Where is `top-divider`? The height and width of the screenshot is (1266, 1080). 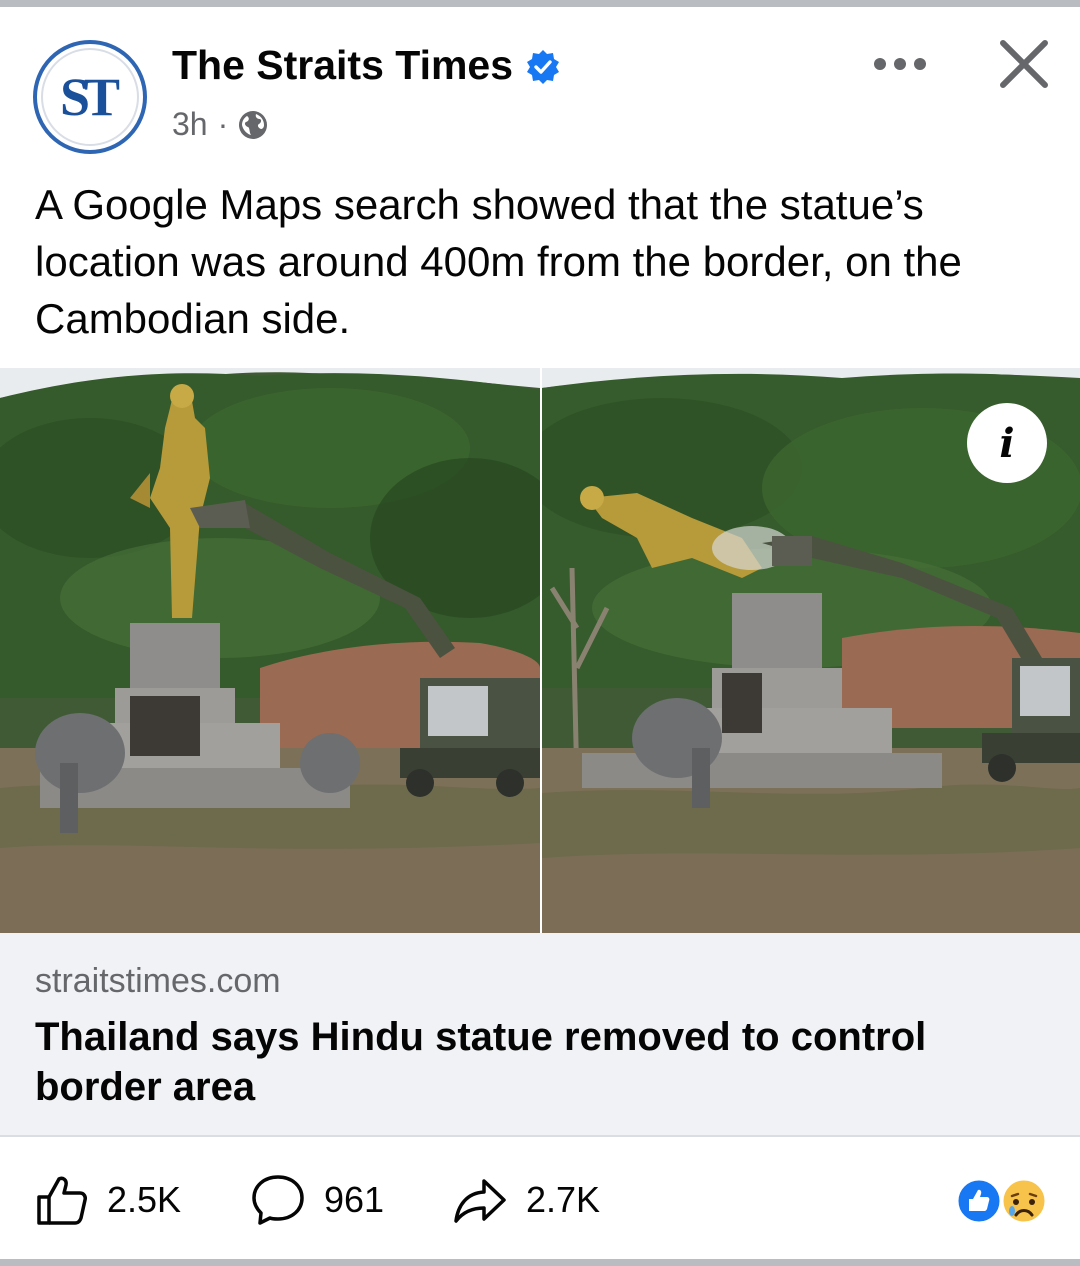
top-divider is located at coordinates (540, 3).